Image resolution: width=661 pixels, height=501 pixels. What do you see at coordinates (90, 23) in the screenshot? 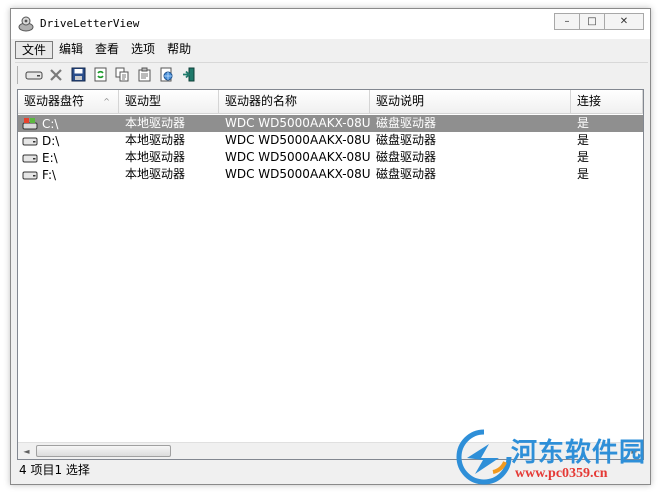
I see `window-title: DriveLetterView` at bounding box center [90, 23].